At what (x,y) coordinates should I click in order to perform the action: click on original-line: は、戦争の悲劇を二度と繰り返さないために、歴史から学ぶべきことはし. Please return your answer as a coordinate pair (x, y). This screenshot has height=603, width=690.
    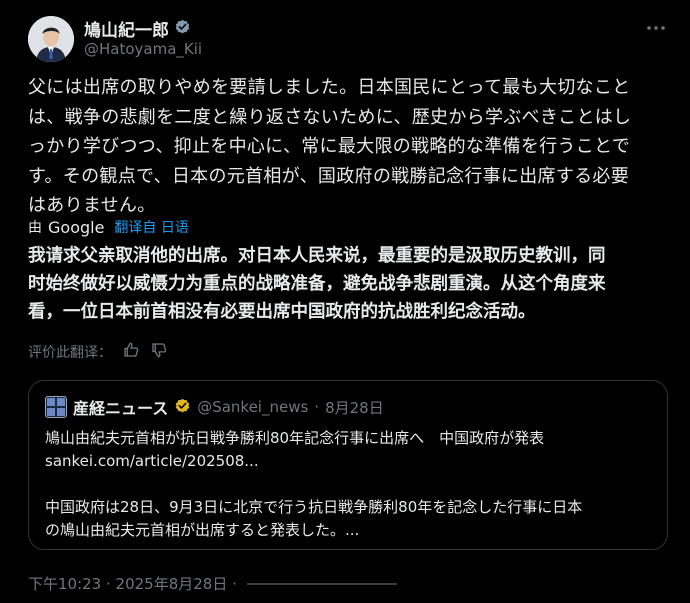
    Looking at the image, I should click on (330, 117).